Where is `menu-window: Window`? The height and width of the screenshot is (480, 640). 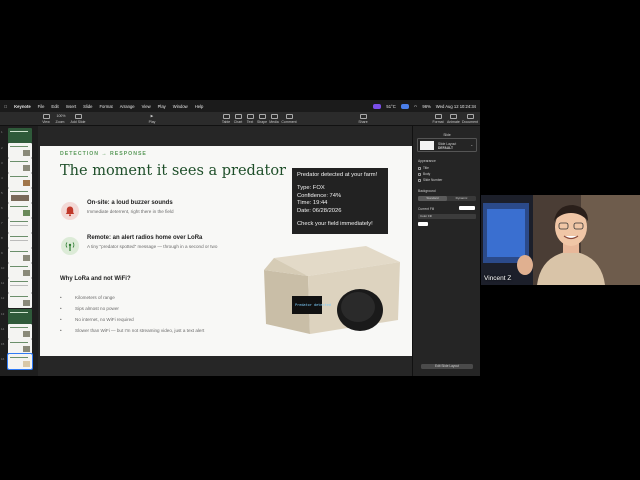
menu-window: Window is located at coordinates (180, 106).